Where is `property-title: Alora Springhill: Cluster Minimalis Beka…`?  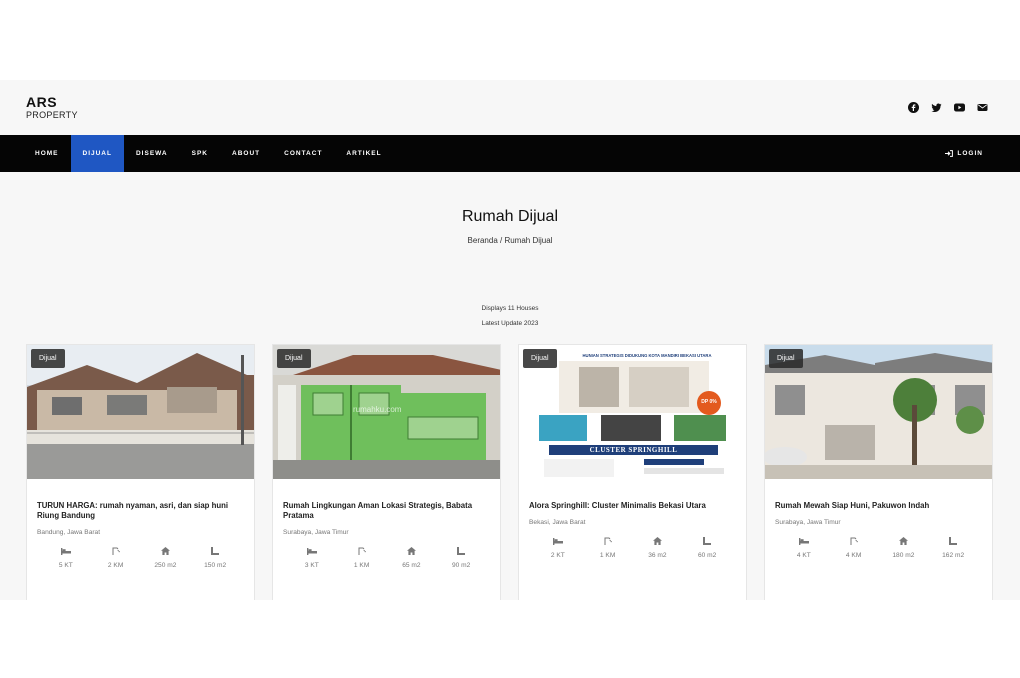
property-title: Alora Springhill: Cluster Minimalis Beka… is located at coordinates (632, 495).